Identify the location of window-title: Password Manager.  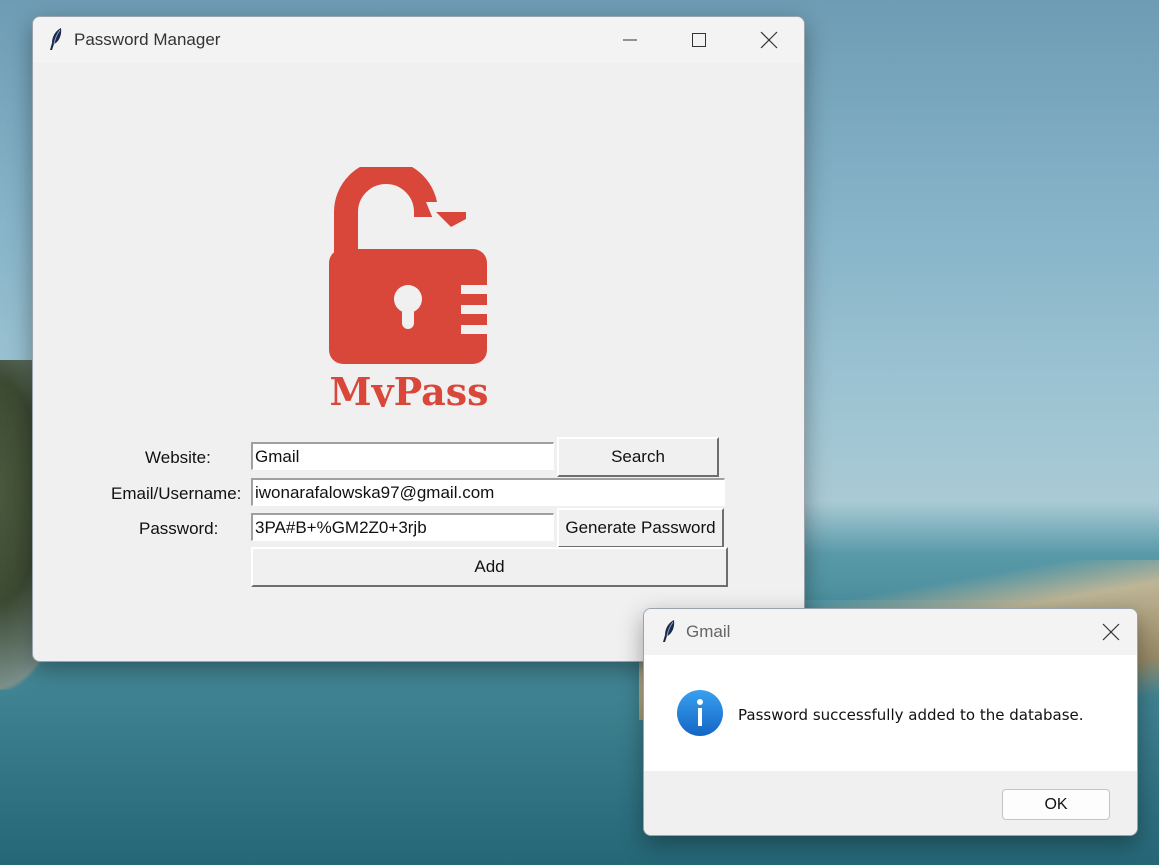
(147, 39).